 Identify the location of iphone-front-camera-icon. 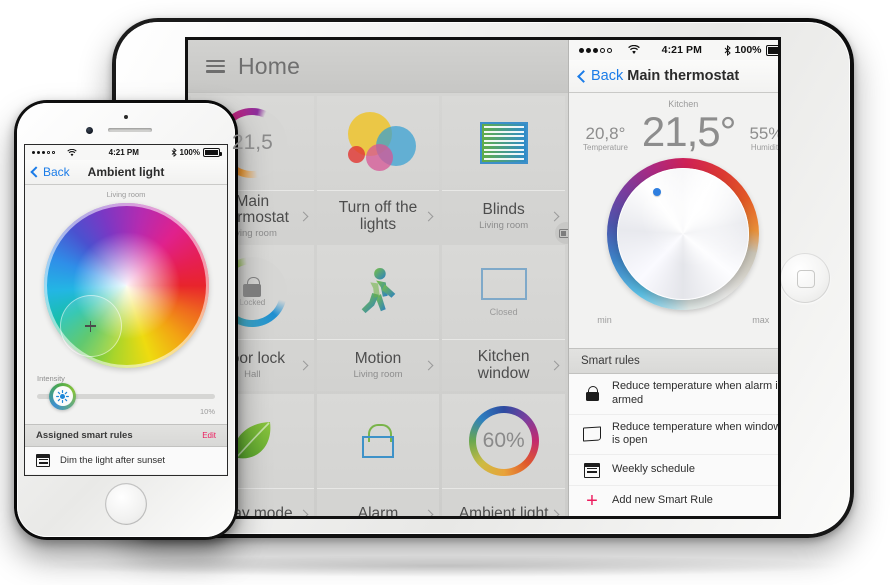
(89, 130).